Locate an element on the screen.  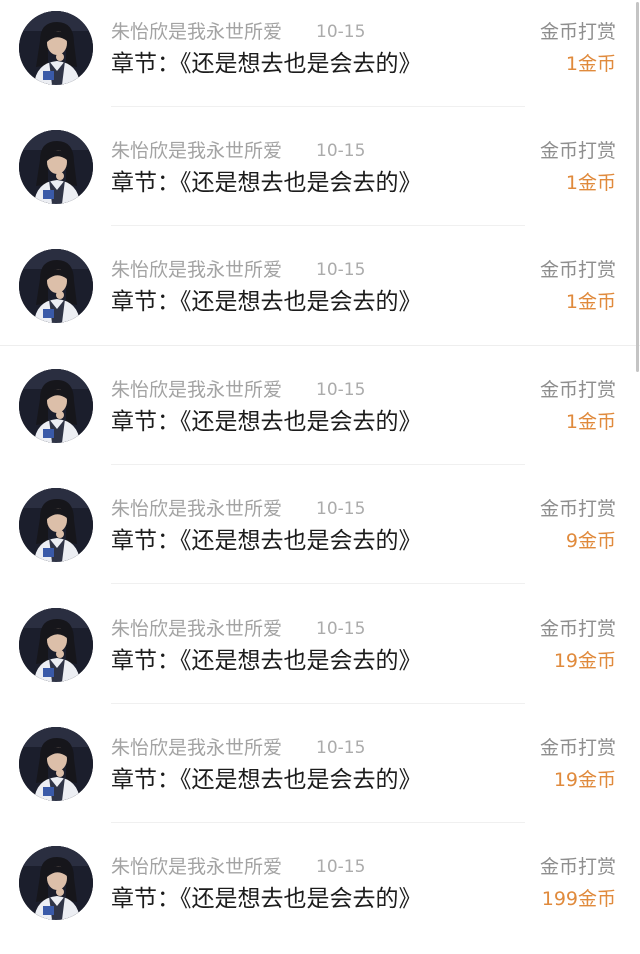
scrollbar-thumb is located at coordinates (637, 187).